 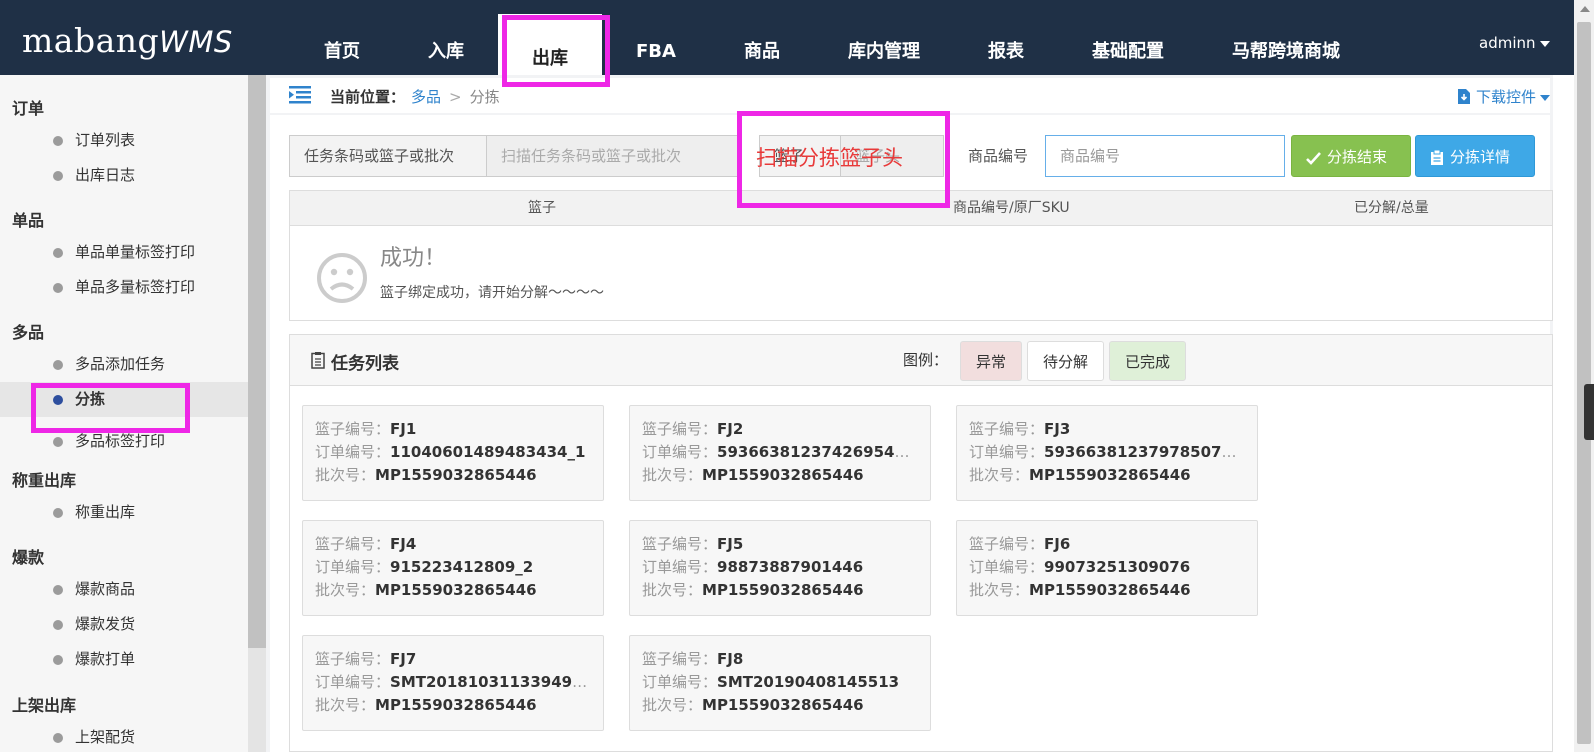 I want to click on sidebar-group-shelf: 上架出库, so click(x=44, y=705).